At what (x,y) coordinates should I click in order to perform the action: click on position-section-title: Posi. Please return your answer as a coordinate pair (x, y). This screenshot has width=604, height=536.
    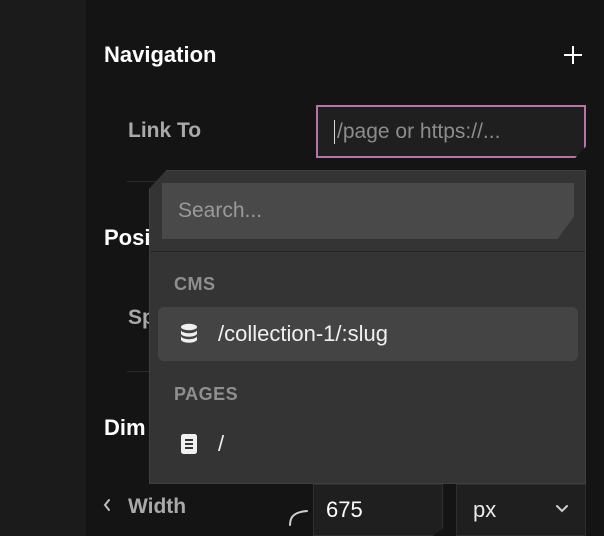
    Looking at the image, I should click on (127, 237).